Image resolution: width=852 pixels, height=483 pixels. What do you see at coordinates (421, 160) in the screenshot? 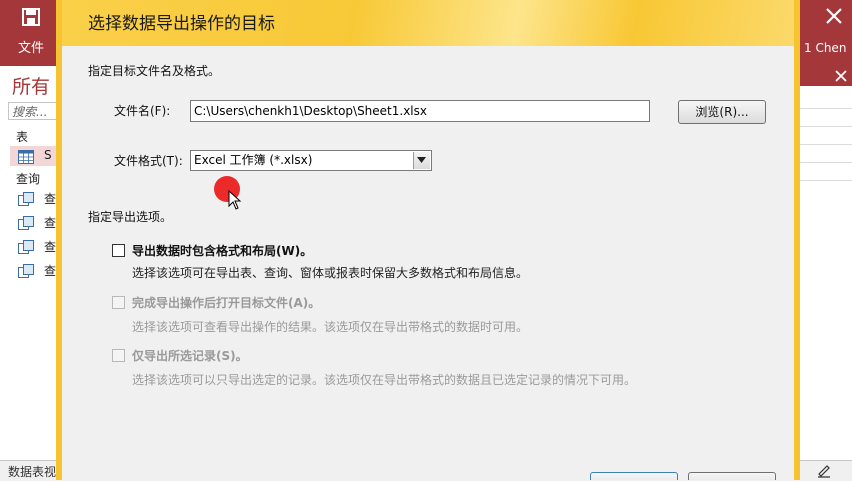
I see `chevron-down-icon` at bounding box center [421, 160].